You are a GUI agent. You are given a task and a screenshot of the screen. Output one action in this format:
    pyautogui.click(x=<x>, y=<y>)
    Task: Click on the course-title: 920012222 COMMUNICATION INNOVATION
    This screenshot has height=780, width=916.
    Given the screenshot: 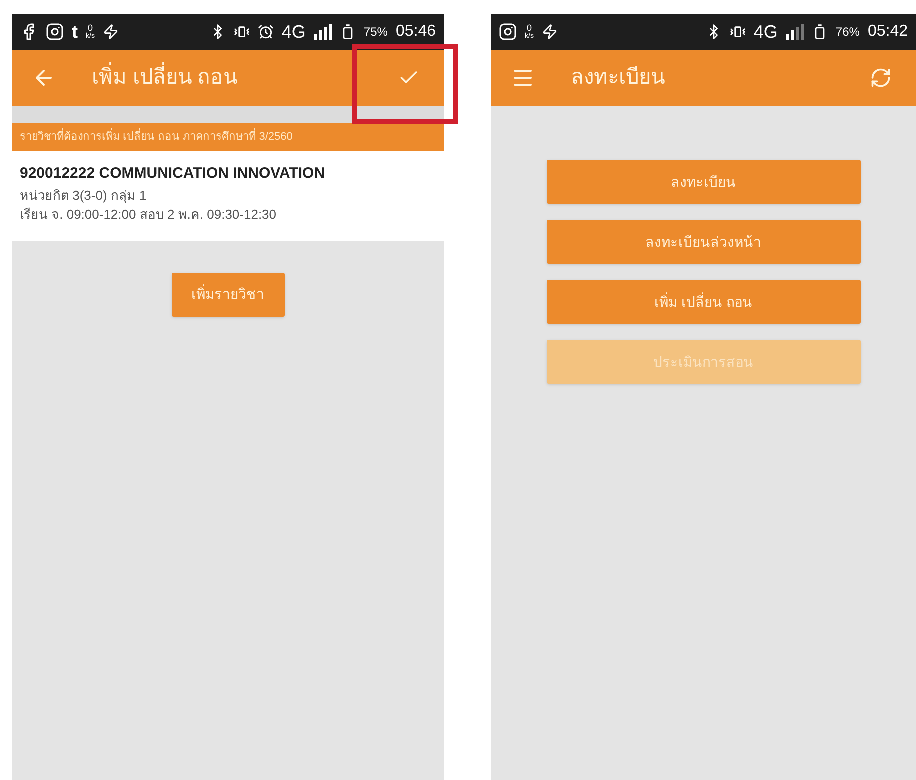 What is the action you would take?
    pyautogui.click(x=173, y=174)
    